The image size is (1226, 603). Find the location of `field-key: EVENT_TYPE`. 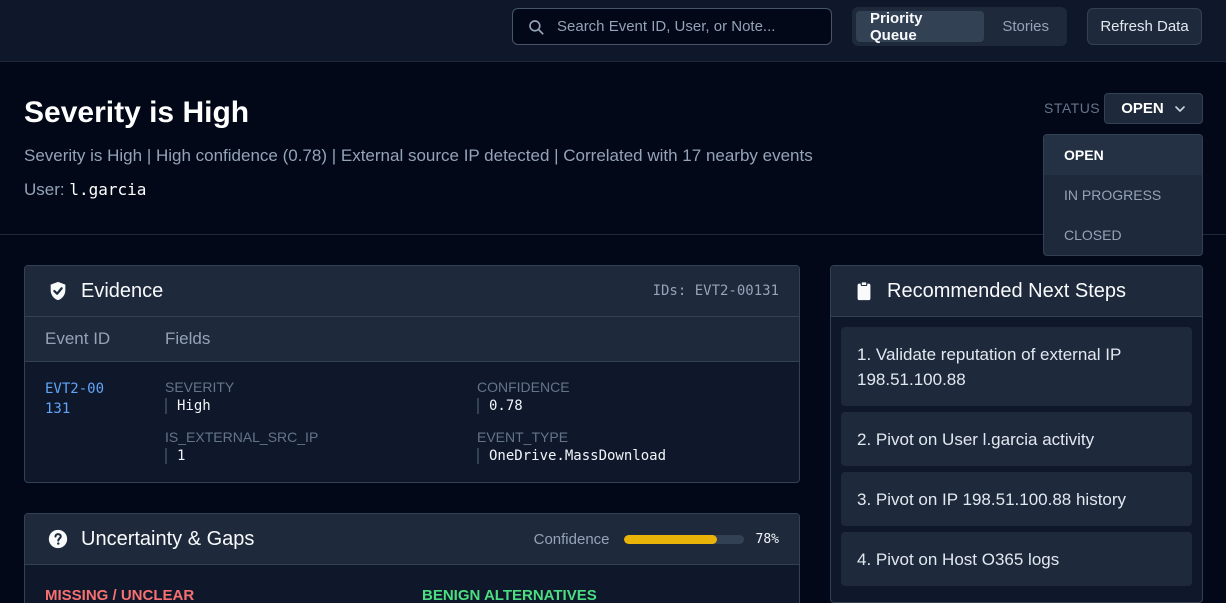

field-key: EVENT_TYPE is located at coordinates (523, 437).